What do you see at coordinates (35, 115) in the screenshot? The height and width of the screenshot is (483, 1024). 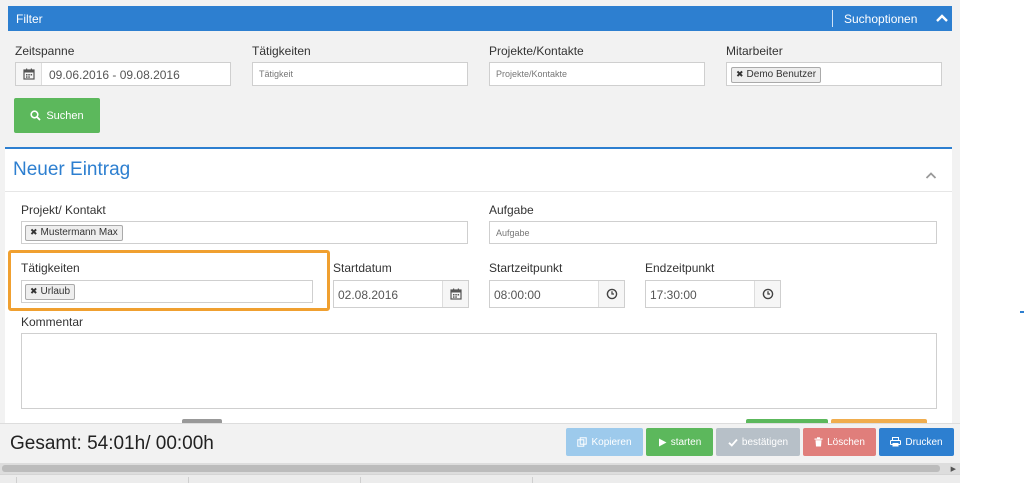 I see `search-icon` at bounding box center [35, 115].